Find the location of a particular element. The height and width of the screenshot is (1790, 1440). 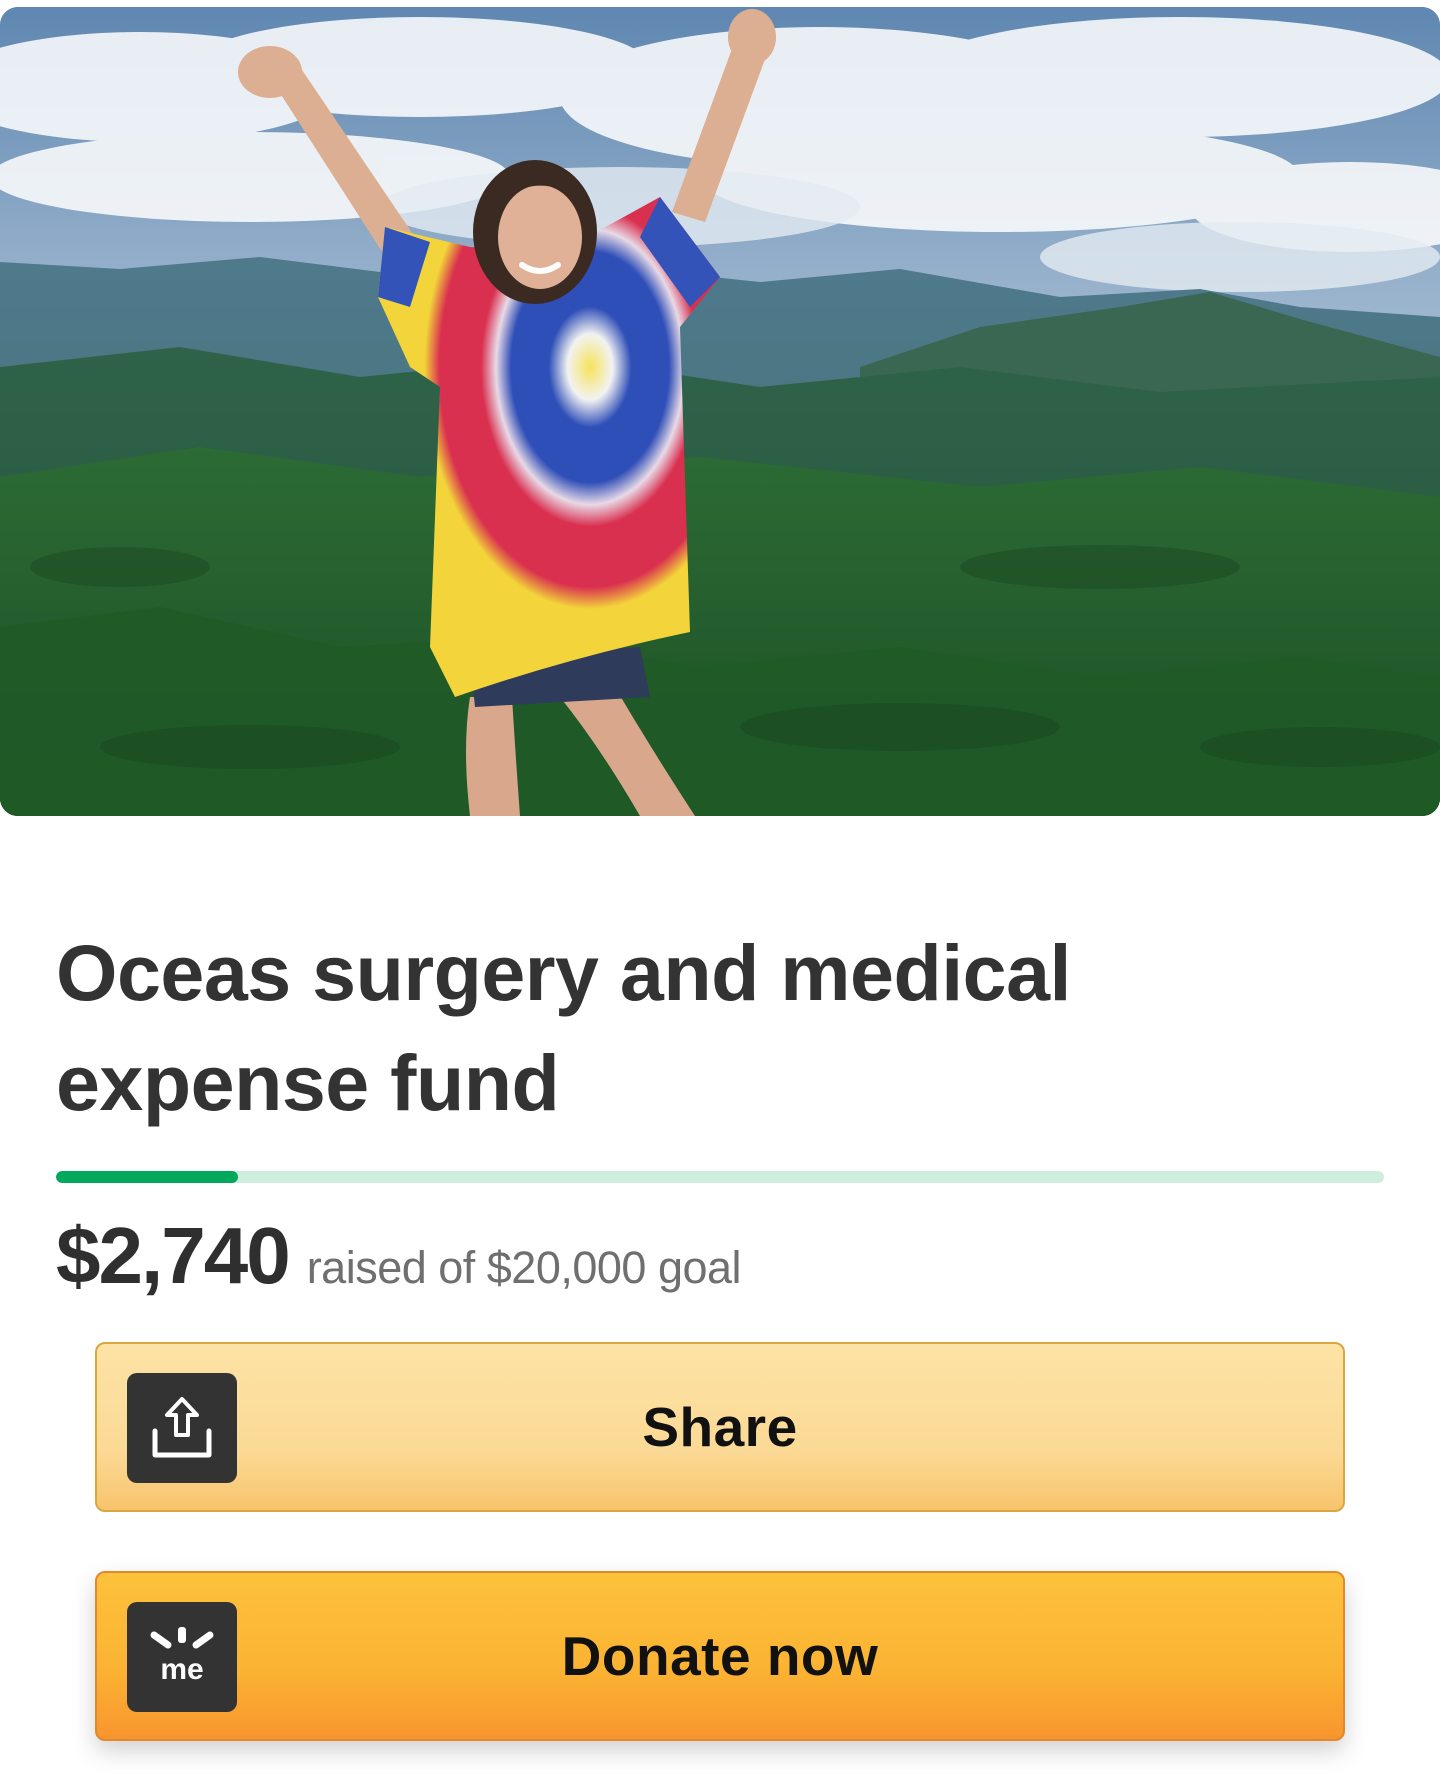

amount-raised: $2,740 is located at coordinates (173, 1255).